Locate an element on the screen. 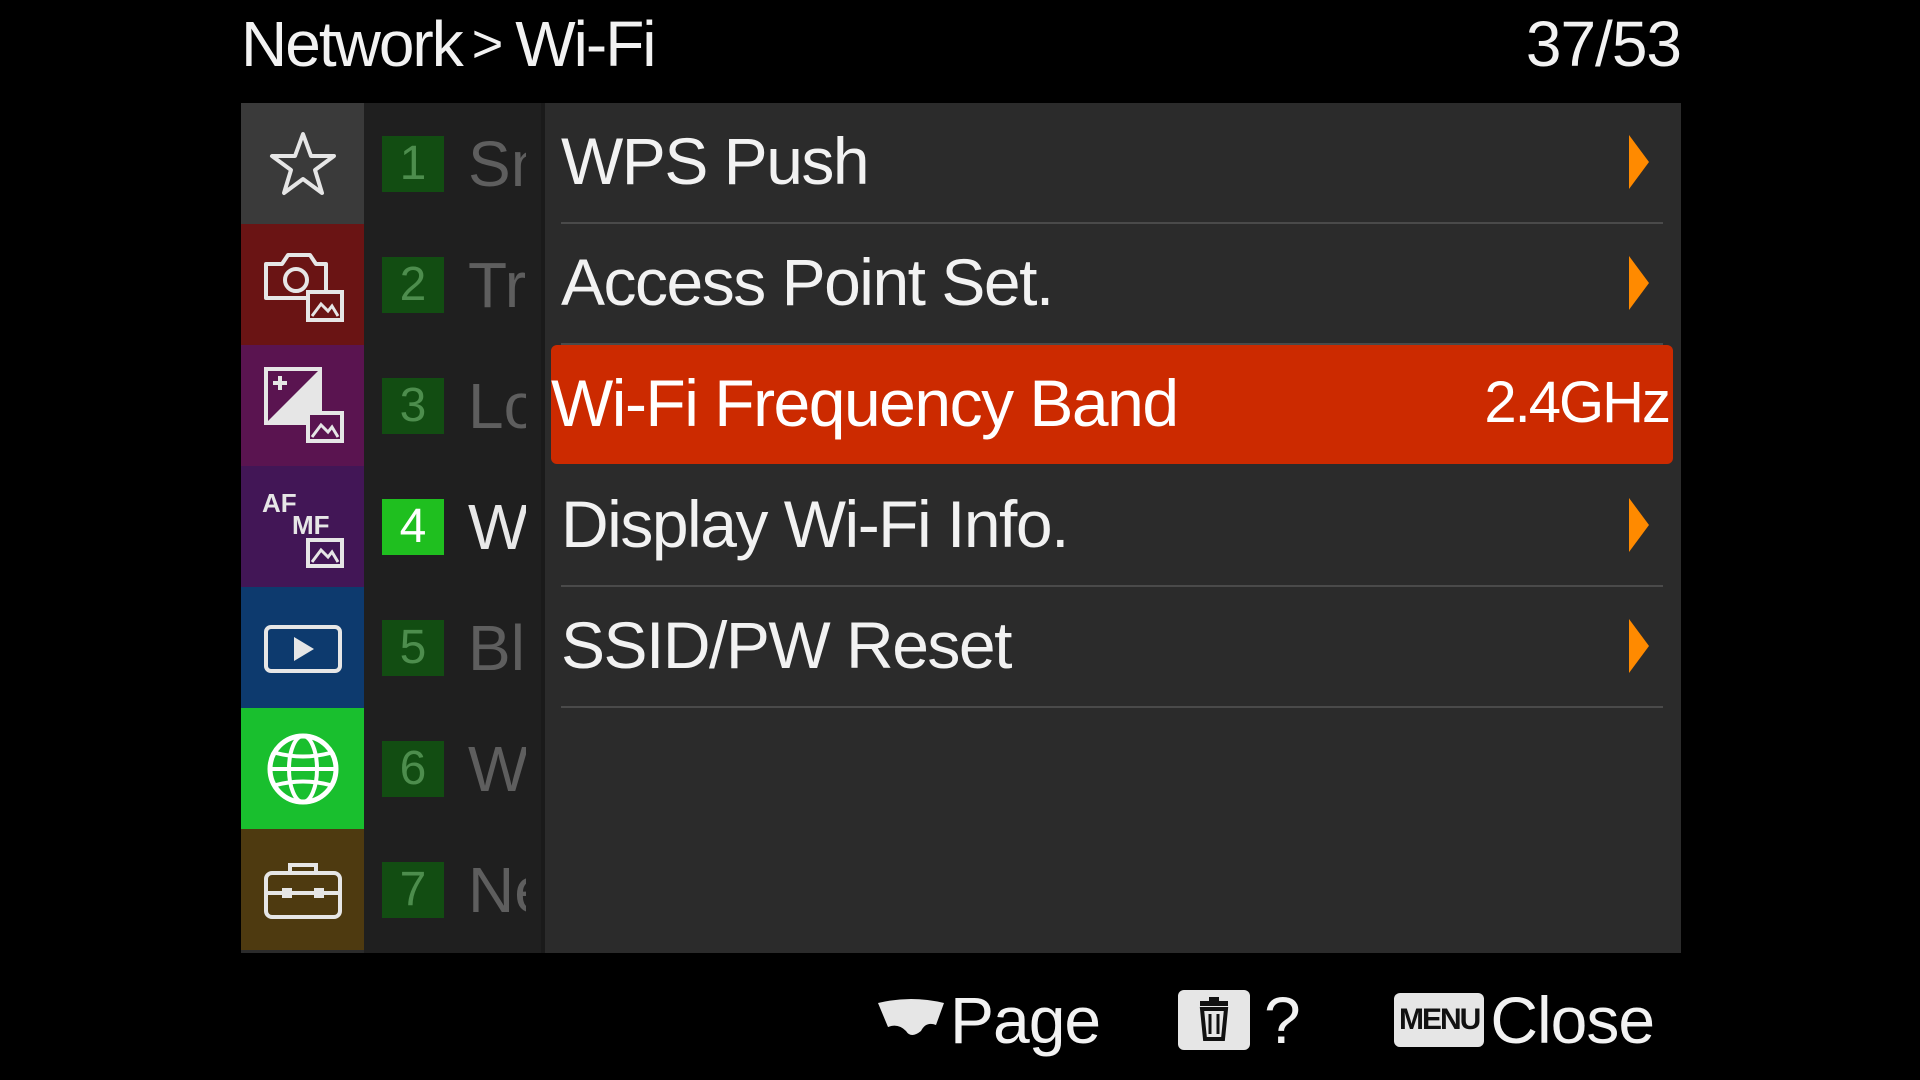 This screenshot has height=1080, width=1920. category-tab-playback is located at coordinates (302, 647).